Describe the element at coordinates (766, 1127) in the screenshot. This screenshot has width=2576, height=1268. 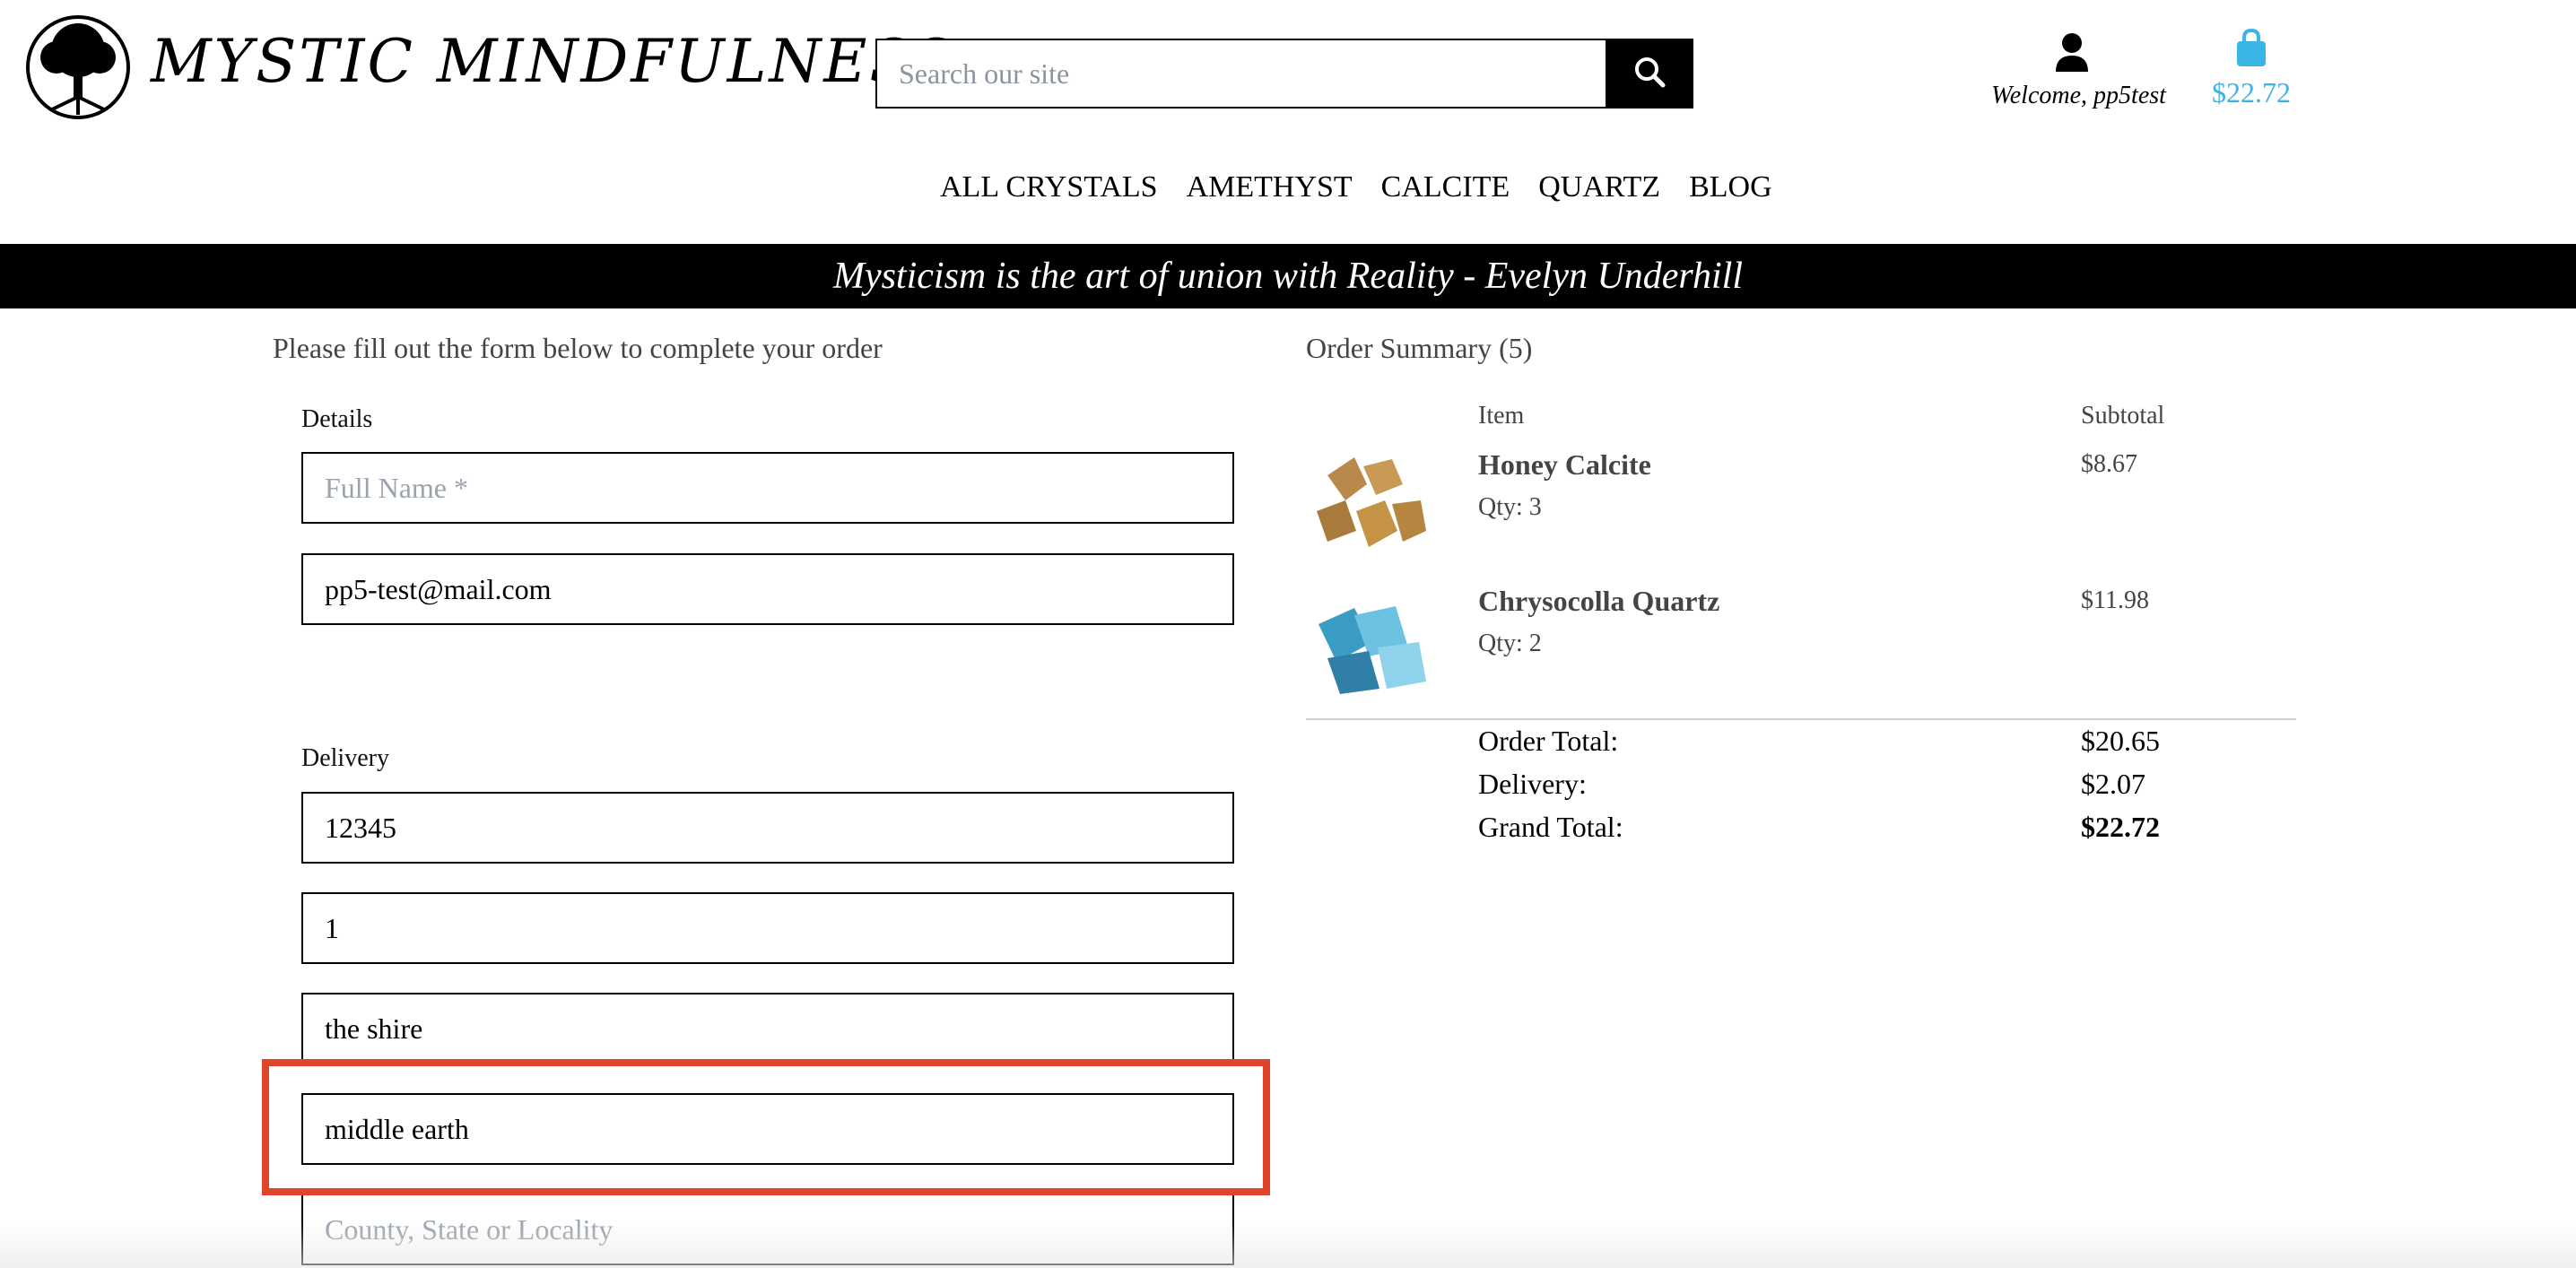
I see `highlight-box` at that location.